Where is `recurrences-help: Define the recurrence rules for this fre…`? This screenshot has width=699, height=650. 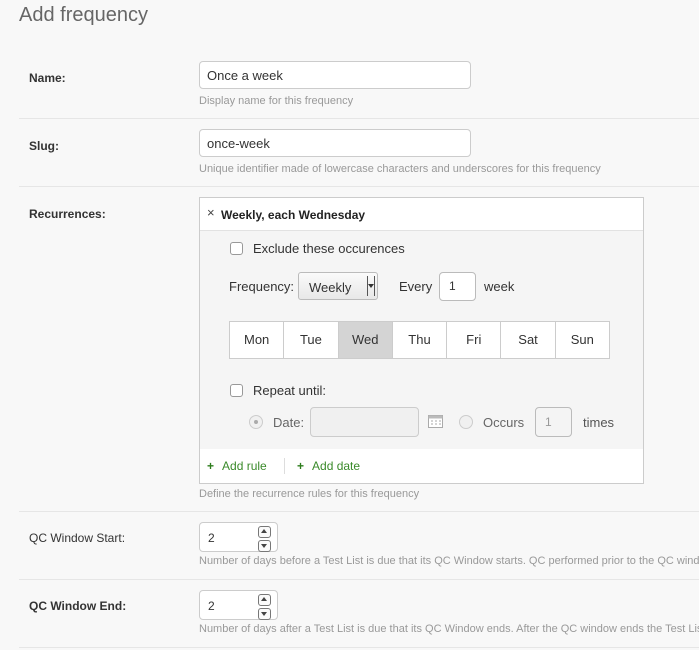 recurrences-help: Define the recurrence rules for this fre… is located at coordinates (309, 494).